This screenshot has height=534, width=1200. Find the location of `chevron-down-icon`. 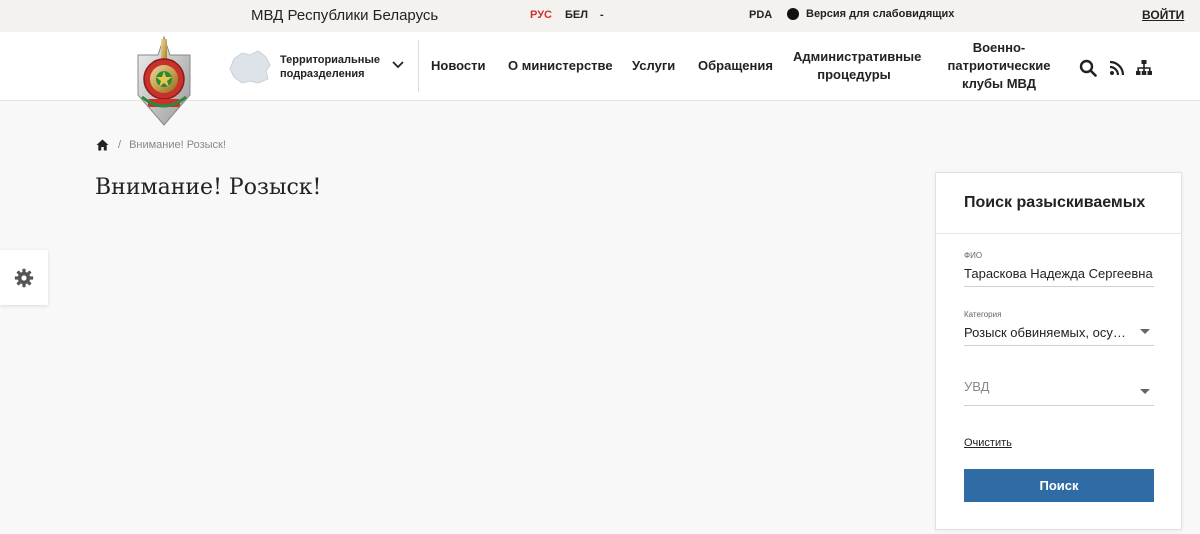

chevron-down-icon is located at coordinates (398, 65).